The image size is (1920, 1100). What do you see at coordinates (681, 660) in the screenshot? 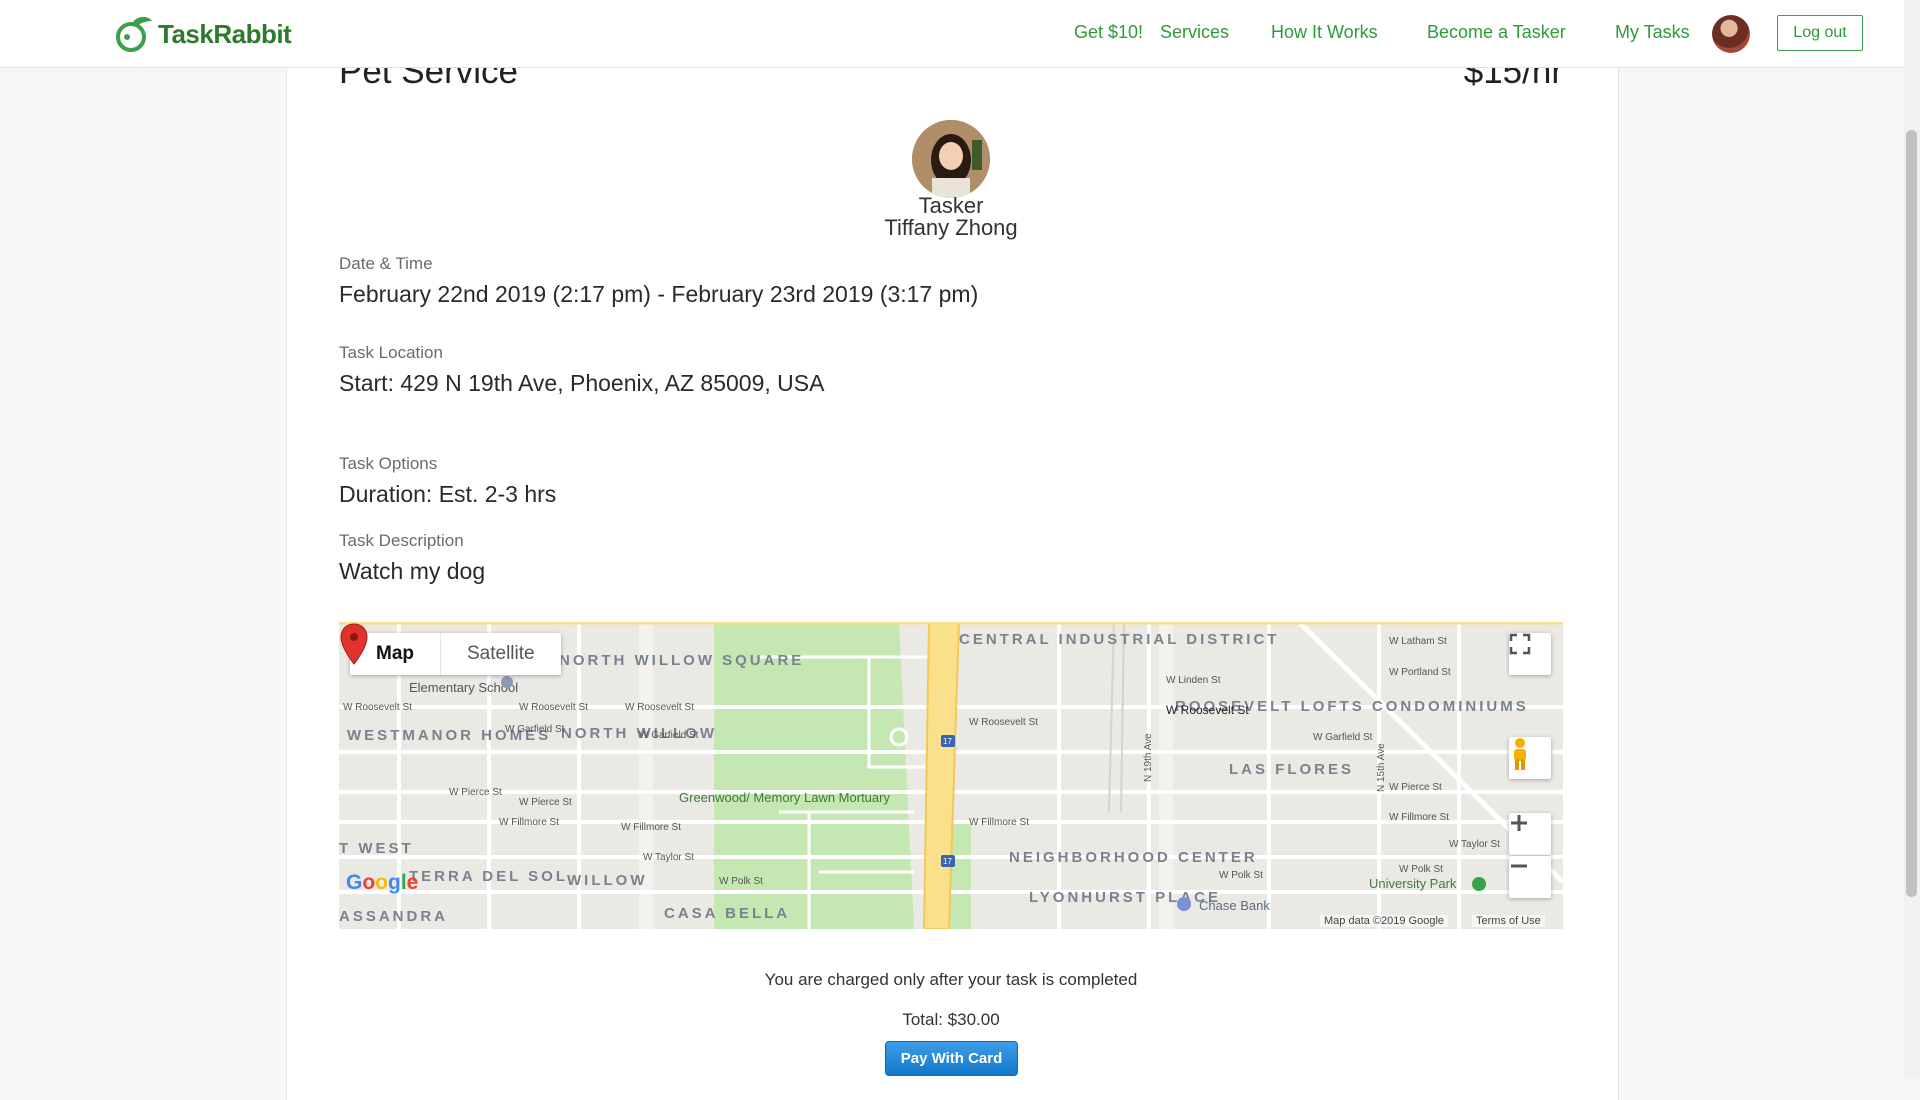
I see `map-label-north-willow-square: NORTH WILLOW SQUARE` at bounding box center [681, 660].